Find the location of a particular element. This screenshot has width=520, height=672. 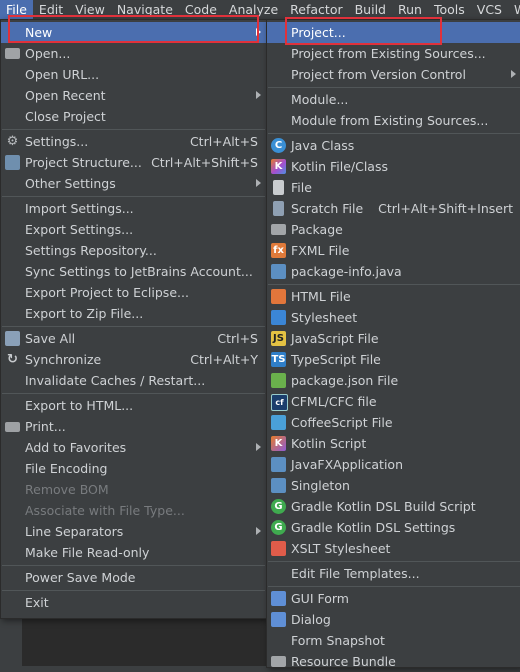

xslt-stylesheet-menu-item: XSLT Stylesheet is located at coordinates (393, 548).